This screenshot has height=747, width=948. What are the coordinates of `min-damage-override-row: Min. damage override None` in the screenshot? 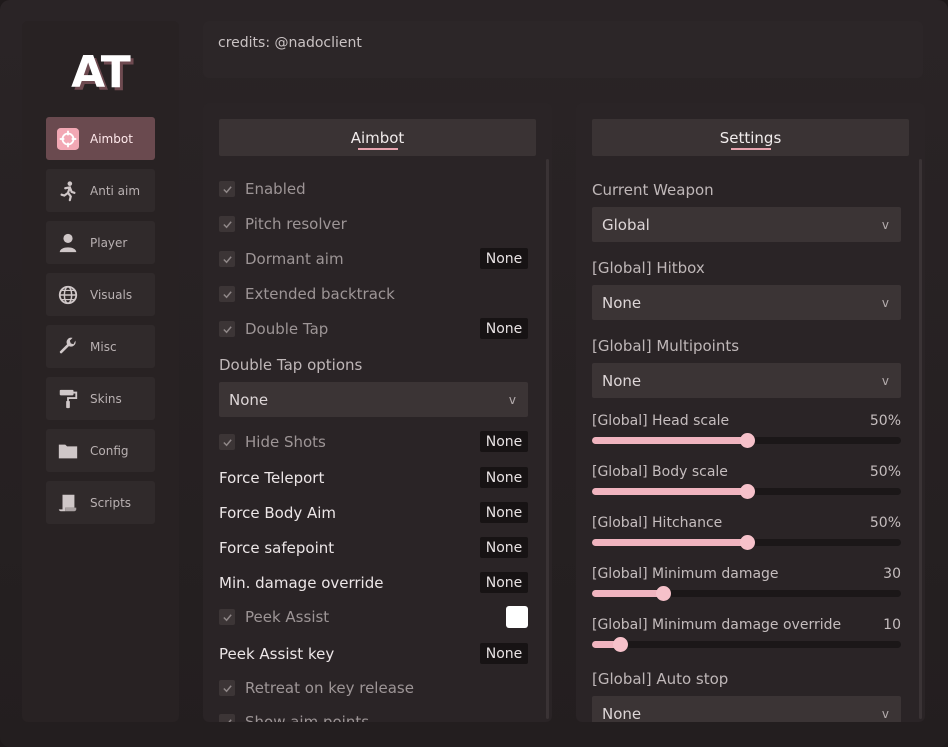 It's located at (373, 583).